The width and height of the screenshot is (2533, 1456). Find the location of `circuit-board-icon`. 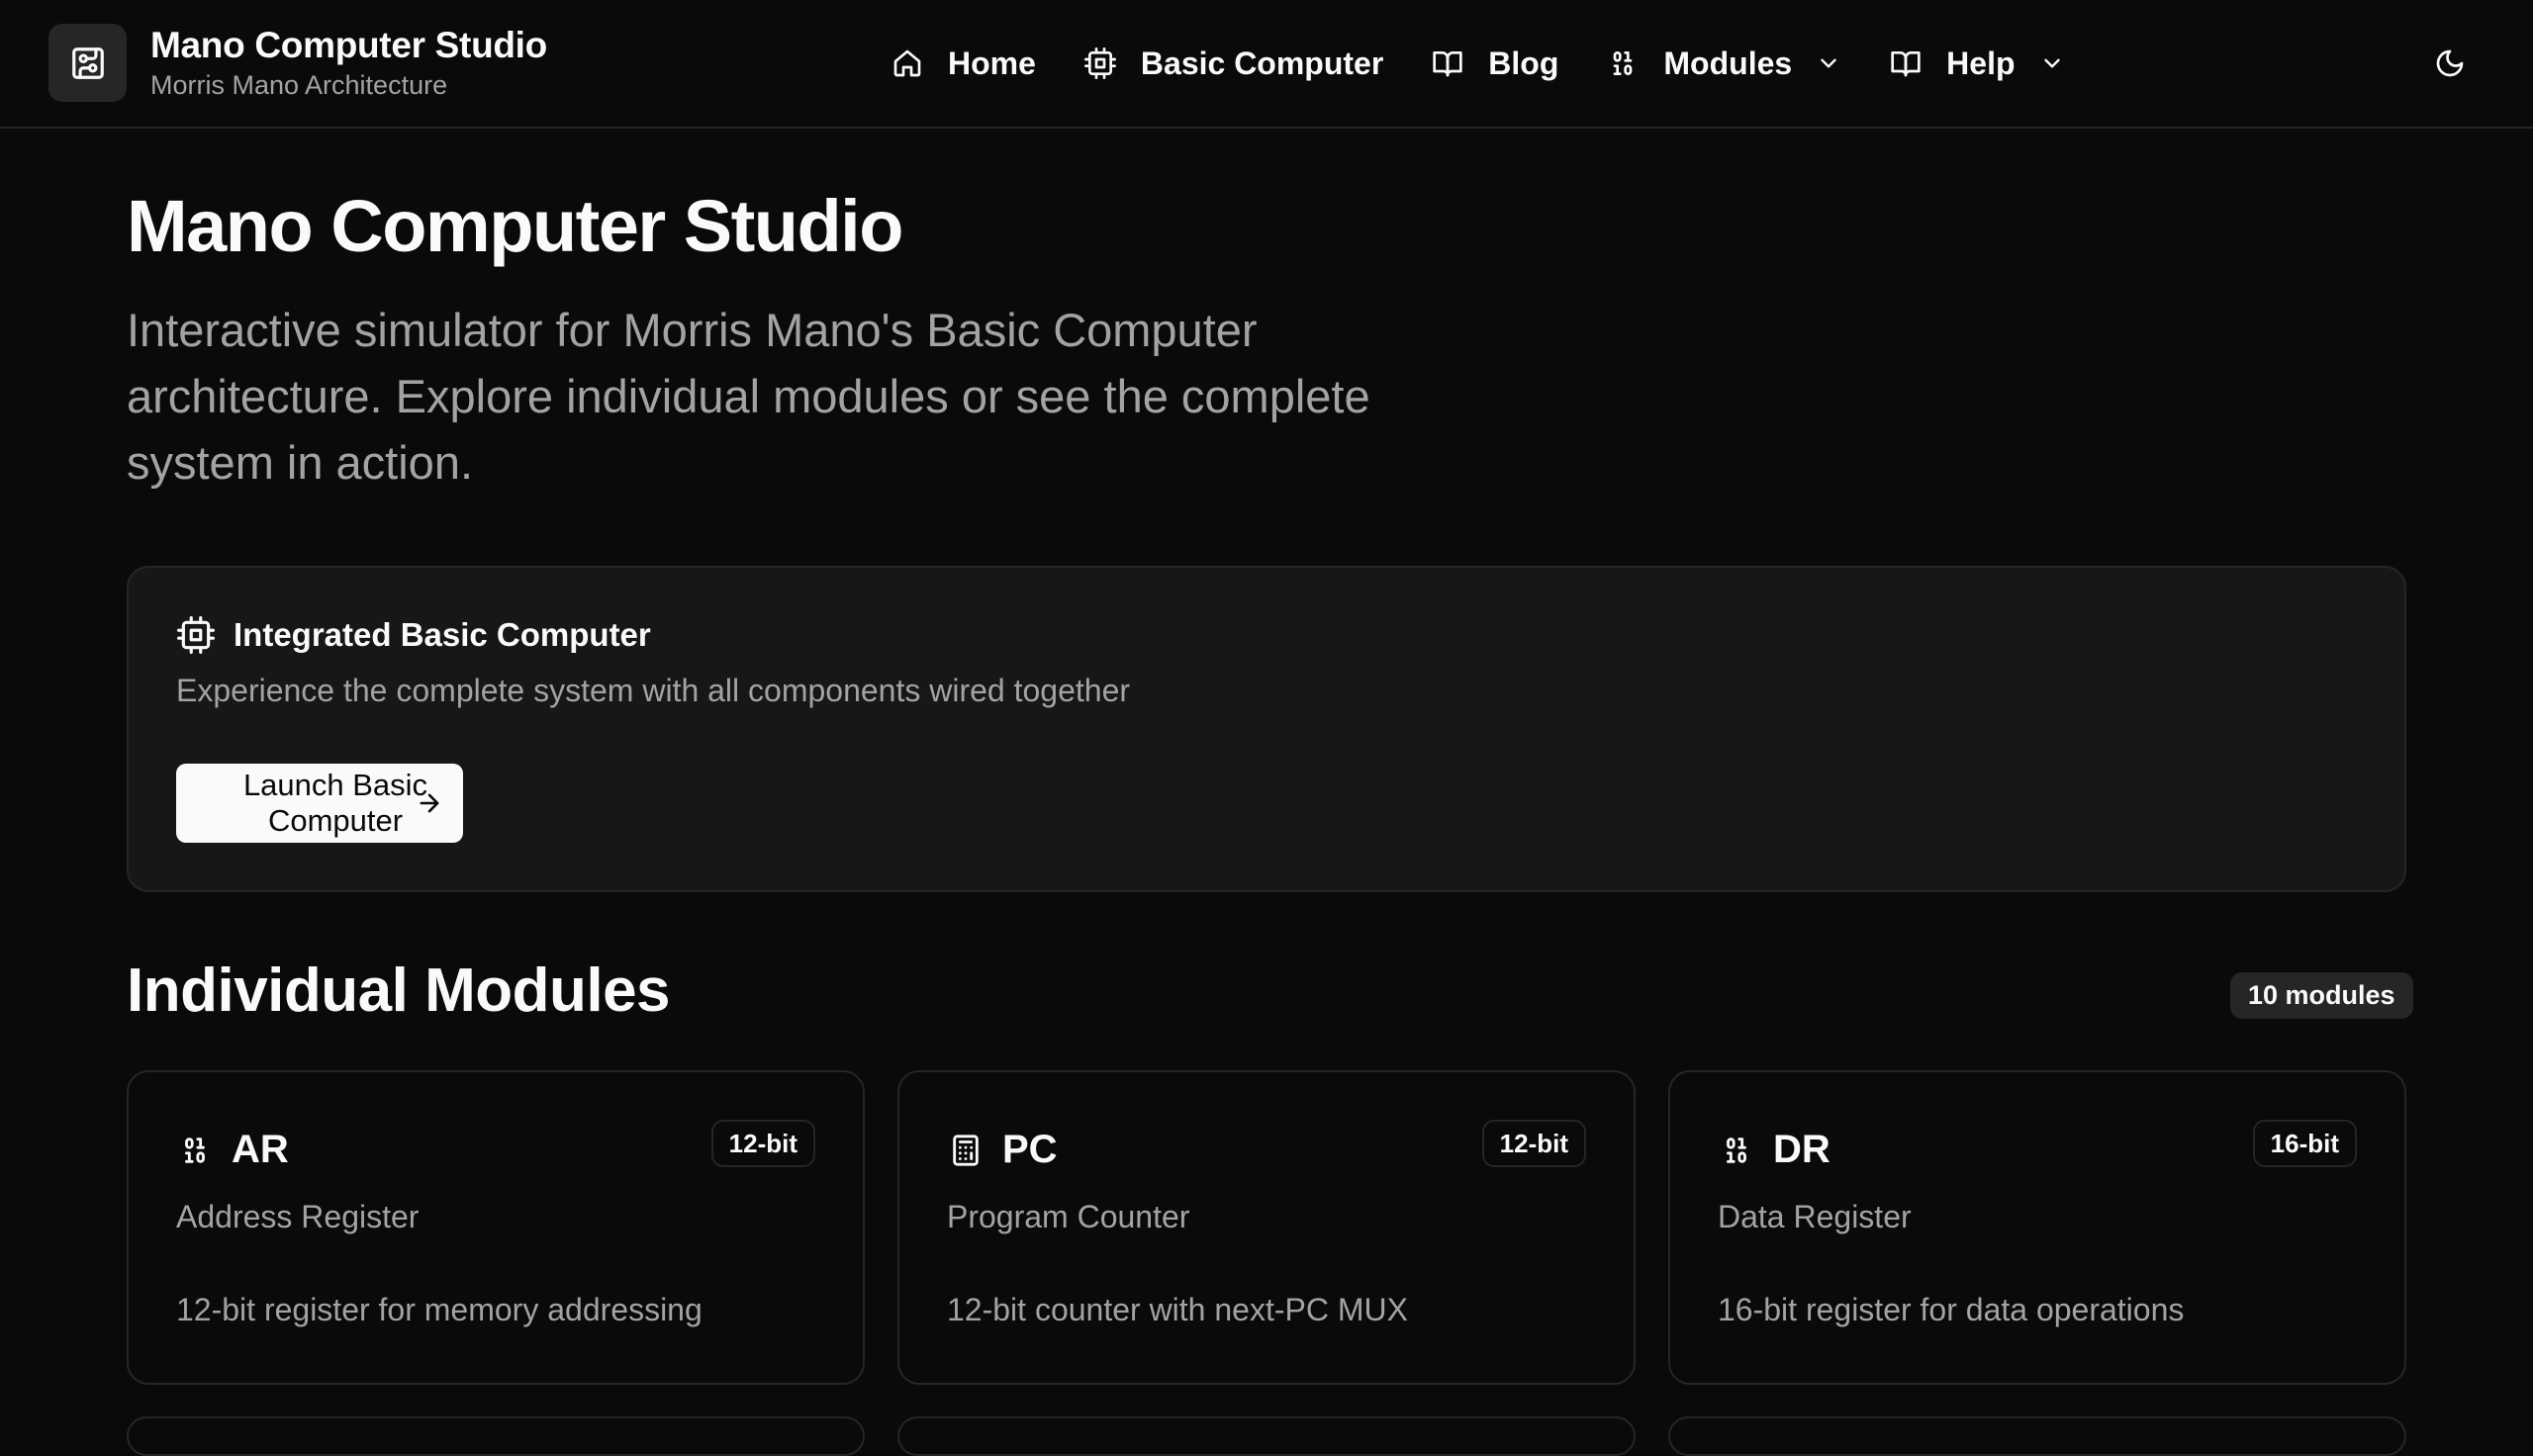

circuit-board-icon is located at coordinates (88, 63).